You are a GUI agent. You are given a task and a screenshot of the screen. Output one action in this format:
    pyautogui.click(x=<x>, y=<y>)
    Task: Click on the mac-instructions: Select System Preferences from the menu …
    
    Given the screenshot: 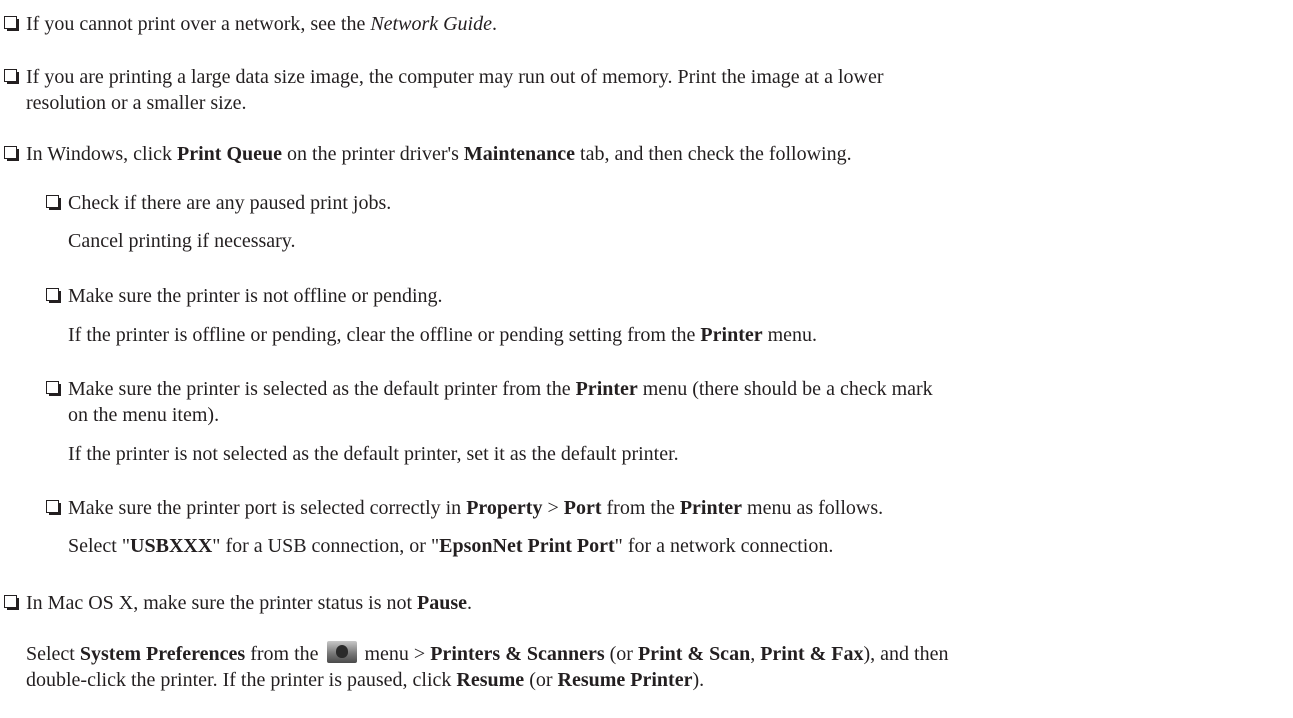 What is the action you would take?
    pyautogui.click(x=487, y=666)
    